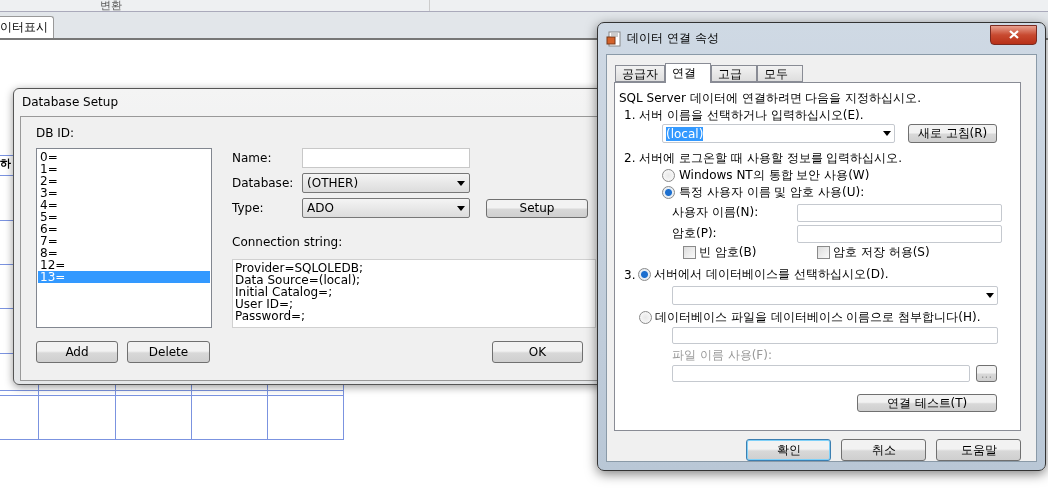  Describe the element at coordinates (770, 98) in the screenshot. I see `intro-text: SQL Server 데이터에 연결하려면 다음을 지정하십시오.` at that location.